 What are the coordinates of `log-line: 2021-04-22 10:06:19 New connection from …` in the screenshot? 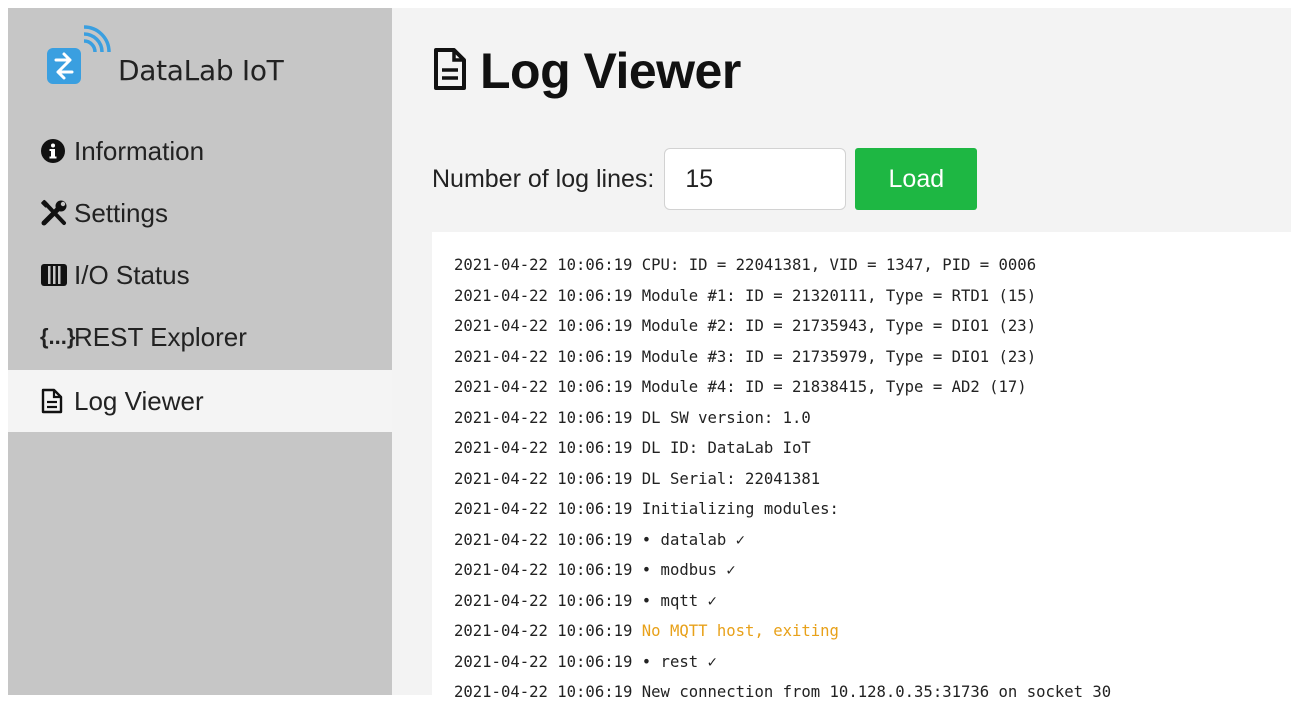 It's located at (782, 692).